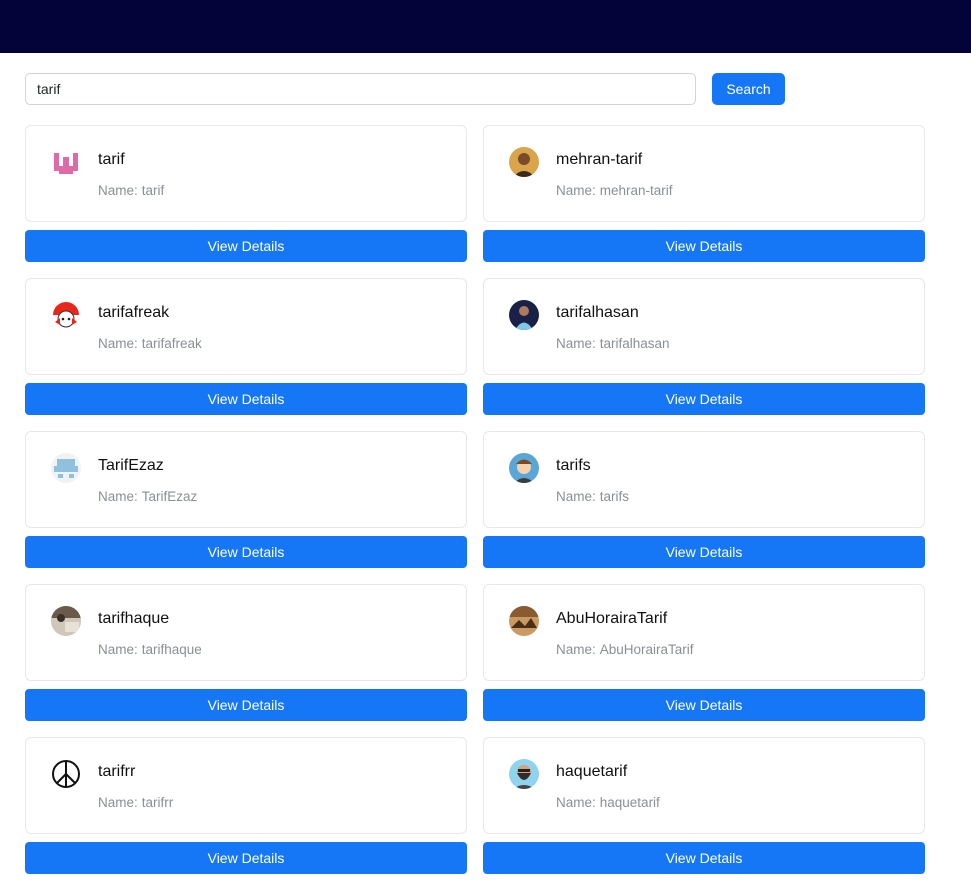 This screenshot has width=971, height=890. Describe the element at coordinates (599, 159) in the screenshot. I see `username: mehran-tarif` at that location.